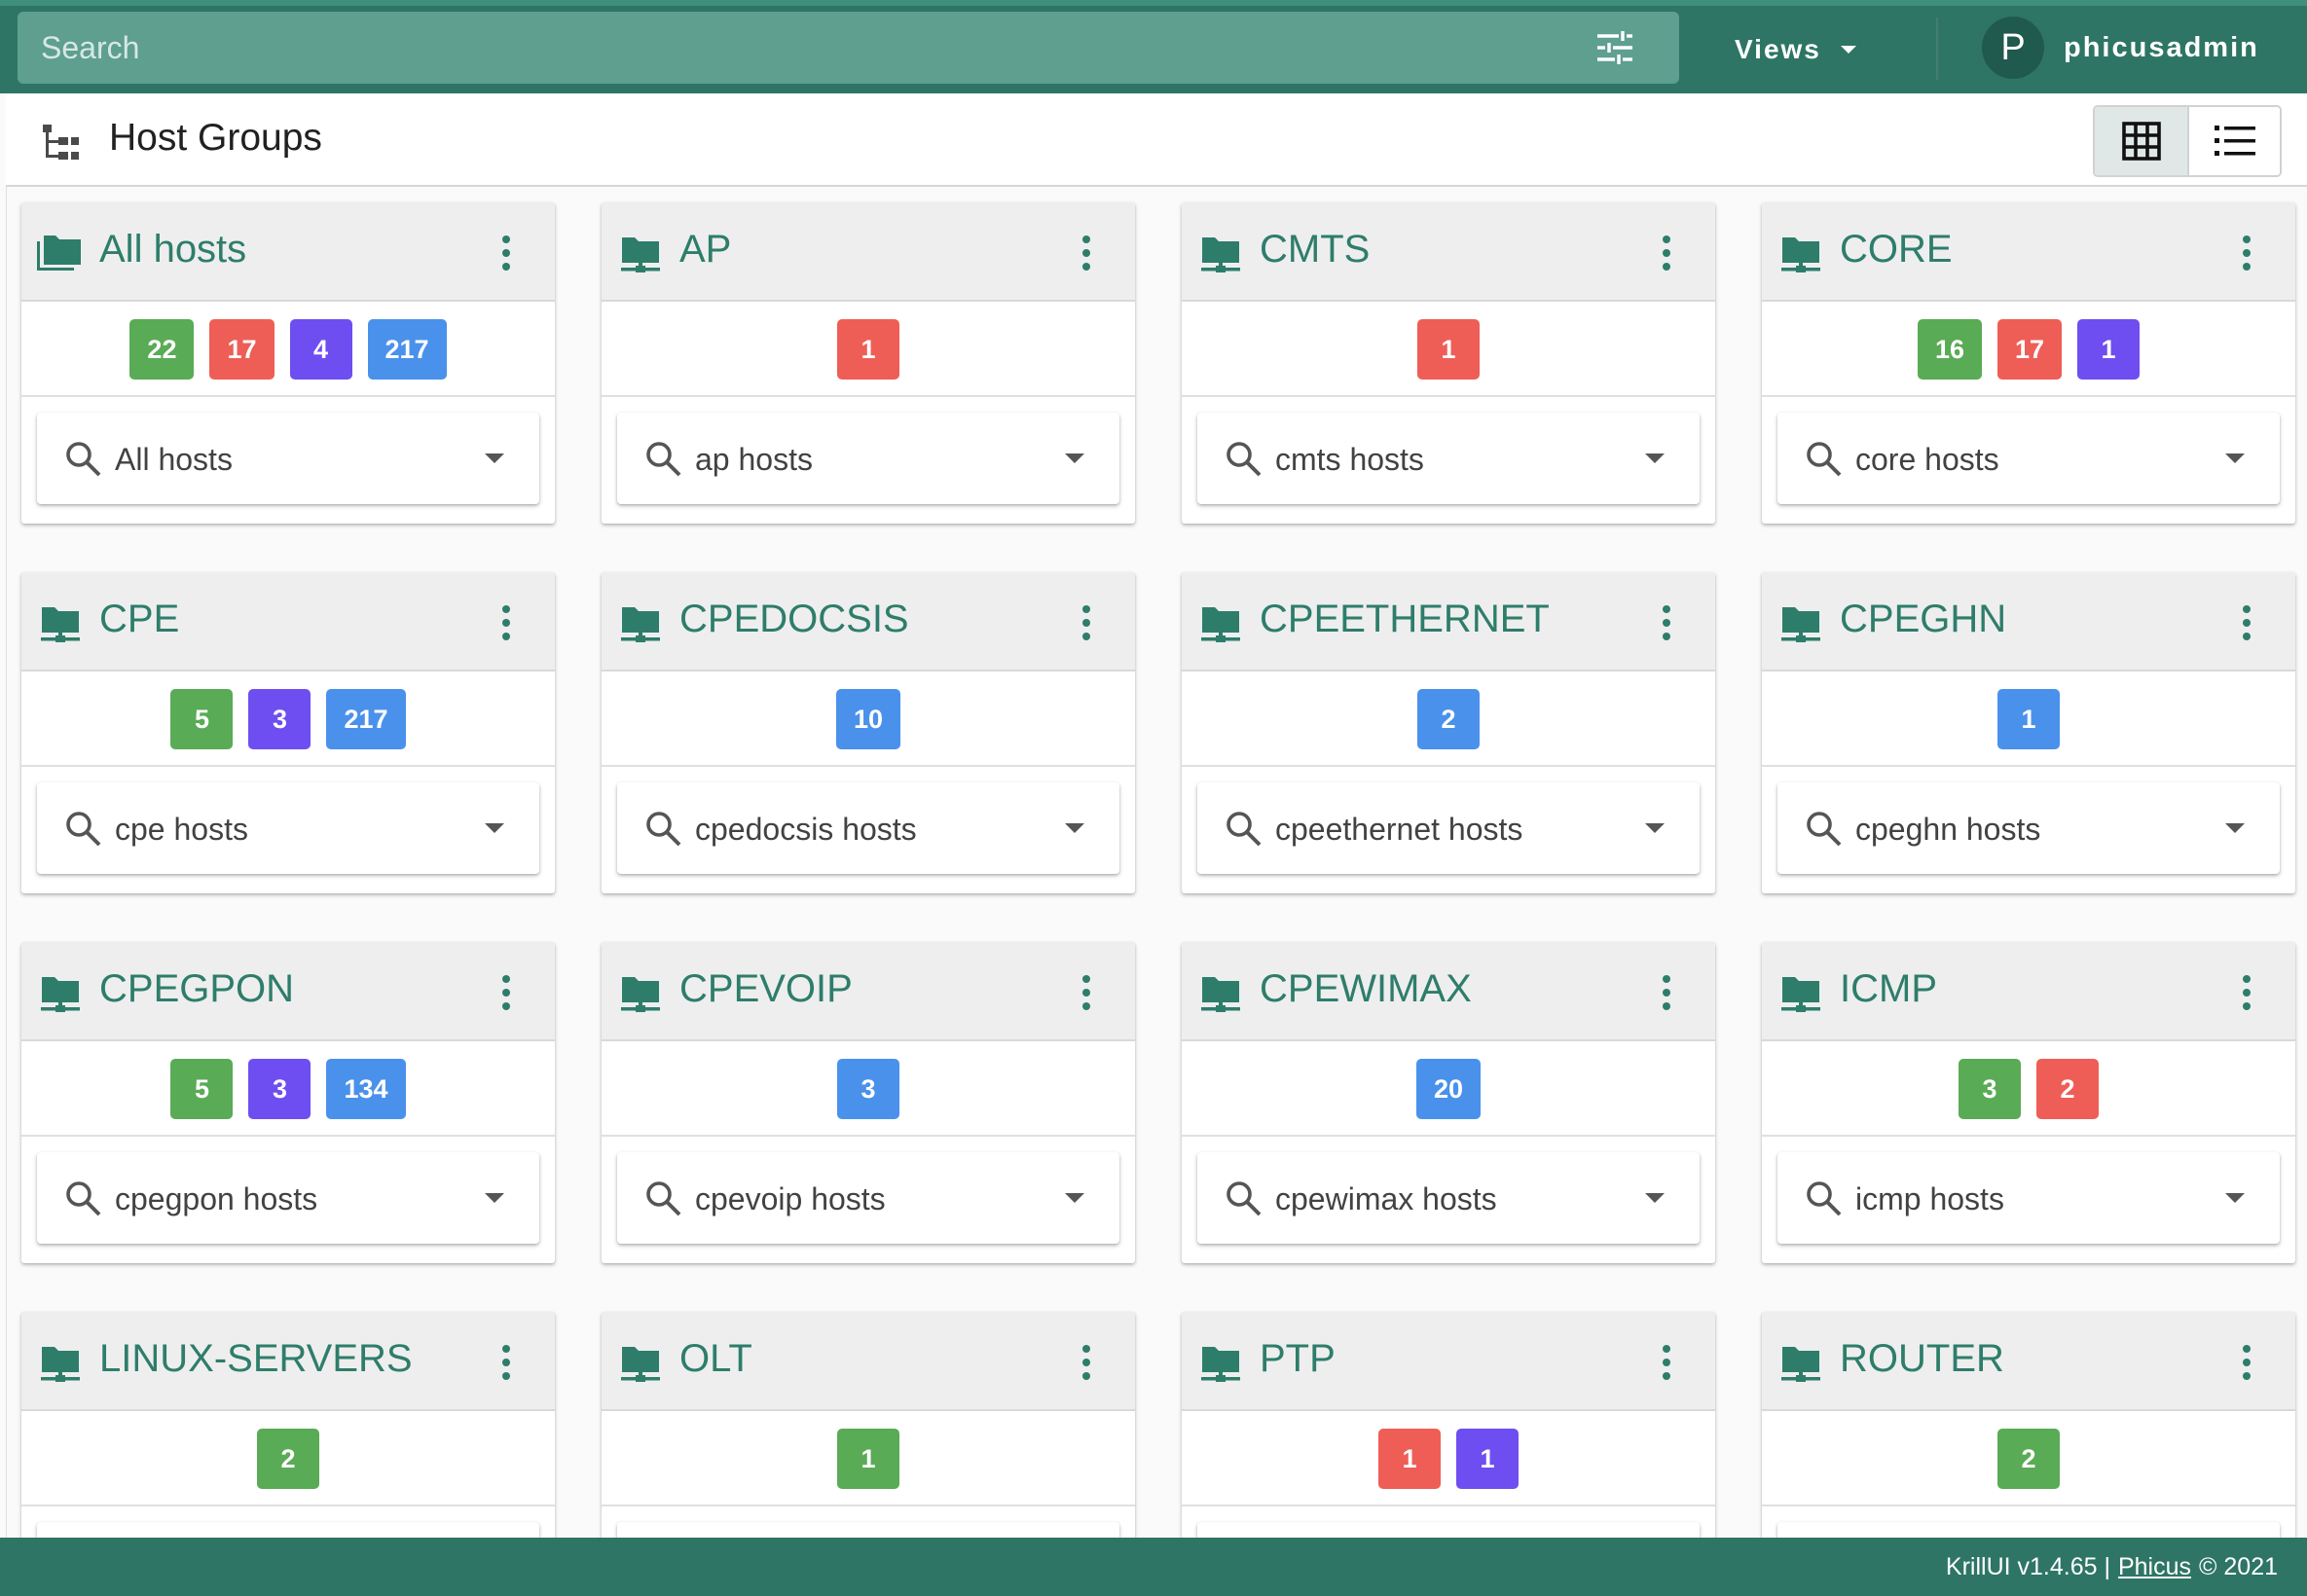 Image resolution: width=2307 pixels, height=1596 pixels. Describe the element at coordinates (2029, 458) in the screenshot. I see `hosts-selector: core hosts` at that location.